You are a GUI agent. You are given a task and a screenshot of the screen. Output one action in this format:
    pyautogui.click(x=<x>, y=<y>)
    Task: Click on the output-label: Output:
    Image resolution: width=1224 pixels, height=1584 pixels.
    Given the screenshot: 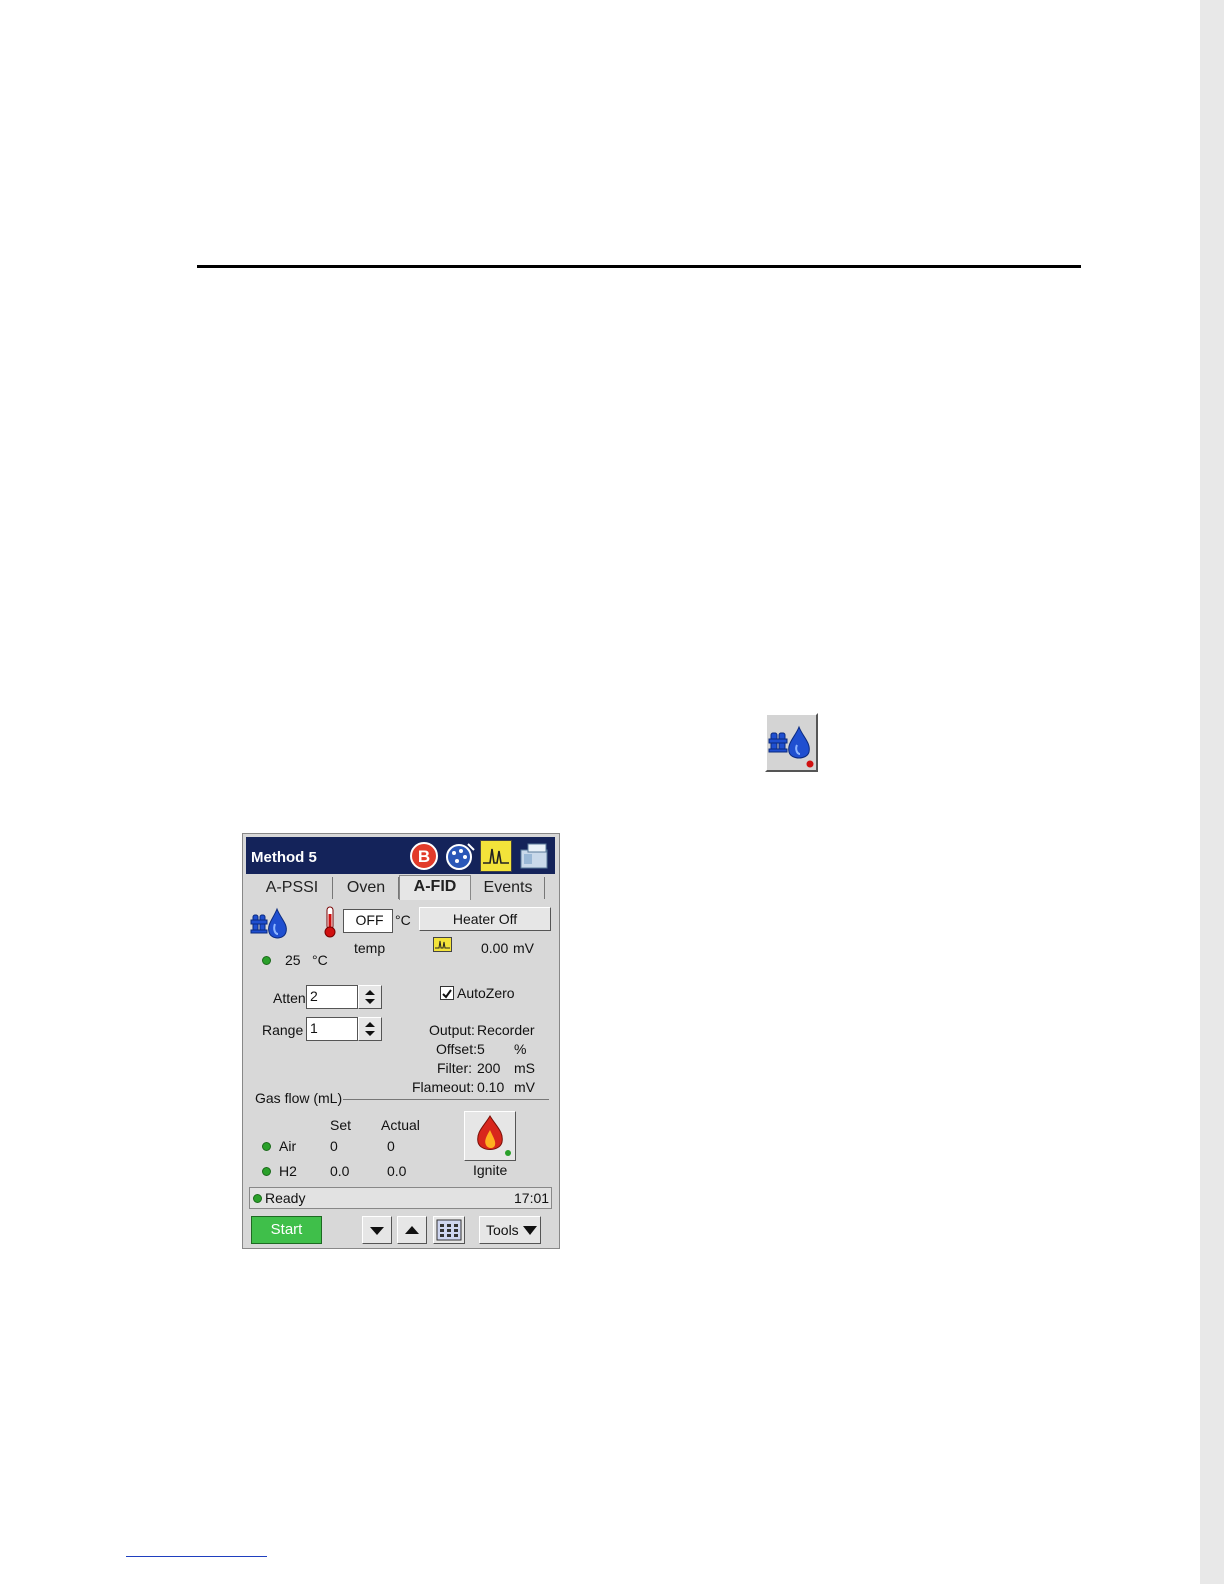 What is the action you would take?
    pyautogui.click(x=452, y=1030)
    